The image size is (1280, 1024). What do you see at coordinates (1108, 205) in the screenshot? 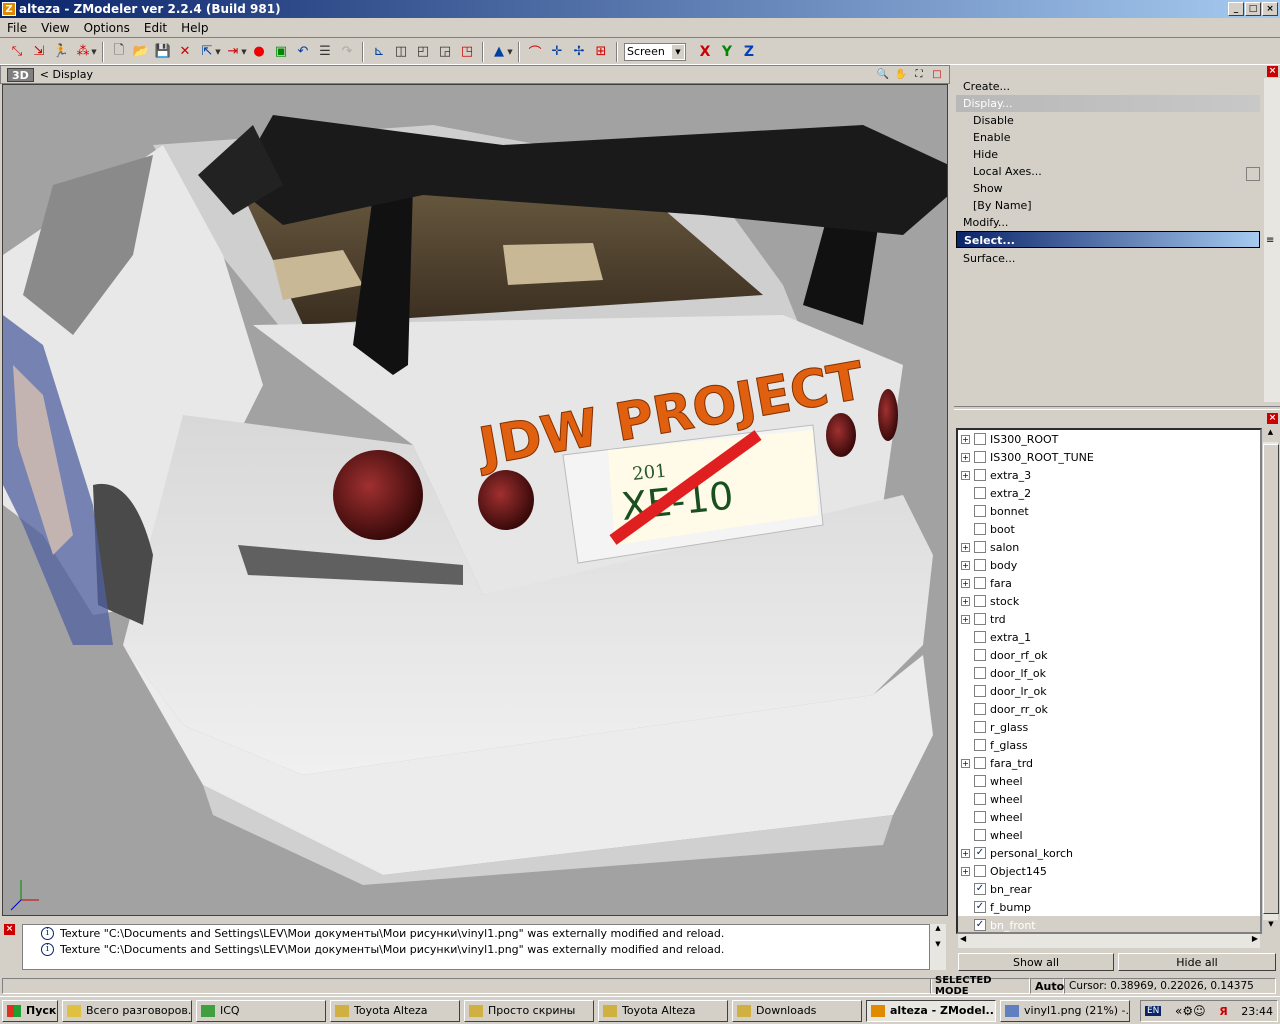
I see `command-item: [By Name]` at bounding box center [1108, 205].